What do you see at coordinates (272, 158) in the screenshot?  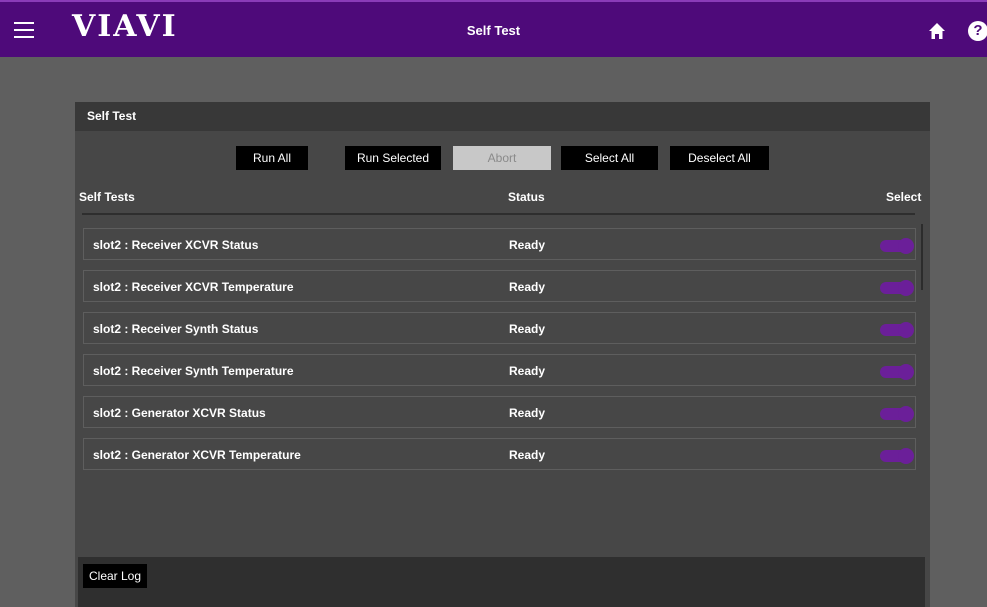 I see `run-all-button: Run All` at bounding box center [272, 158].